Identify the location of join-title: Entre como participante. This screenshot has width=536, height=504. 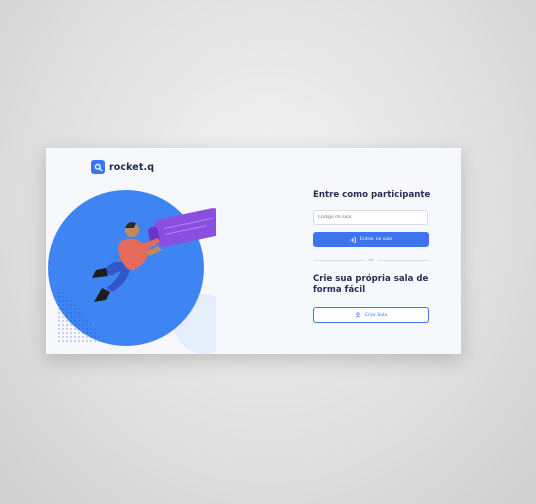
(372, 195).